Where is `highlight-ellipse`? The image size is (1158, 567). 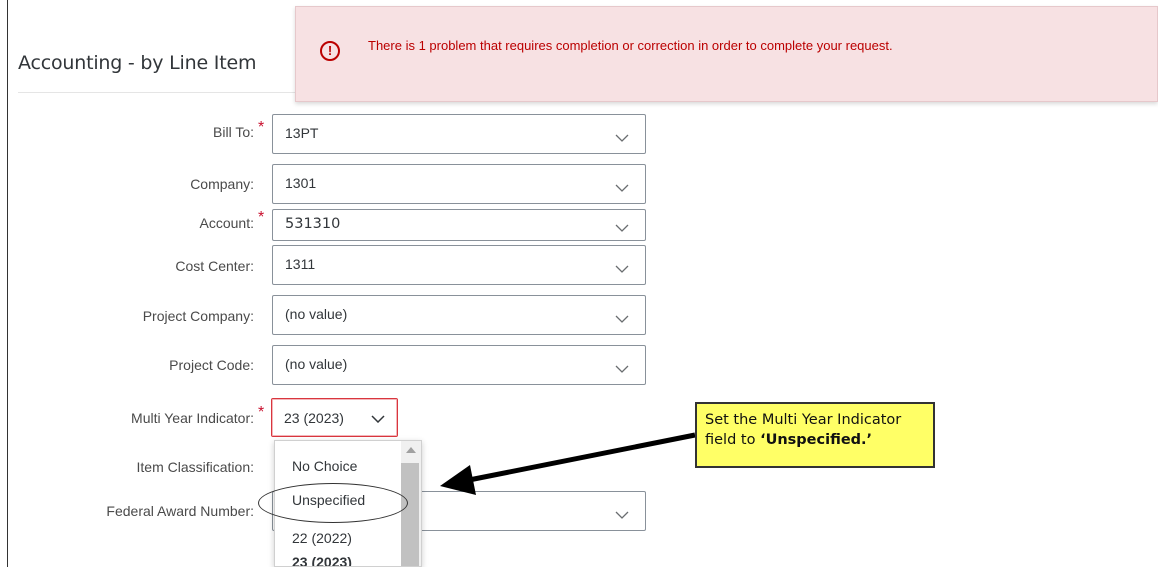
highlight-ellipse is located at coordinates (333, 503).